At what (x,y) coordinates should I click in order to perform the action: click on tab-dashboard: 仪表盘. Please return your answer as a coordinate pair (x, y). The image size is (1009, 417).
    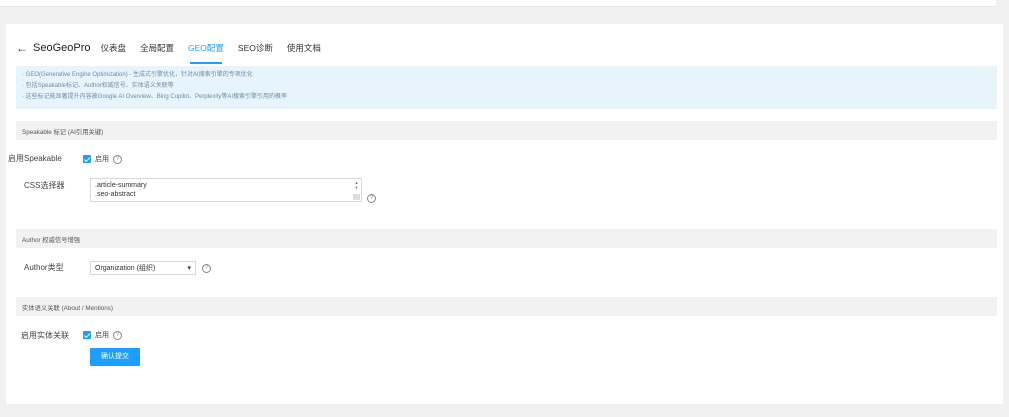
    Looking at the image, I should click on (113, 48).